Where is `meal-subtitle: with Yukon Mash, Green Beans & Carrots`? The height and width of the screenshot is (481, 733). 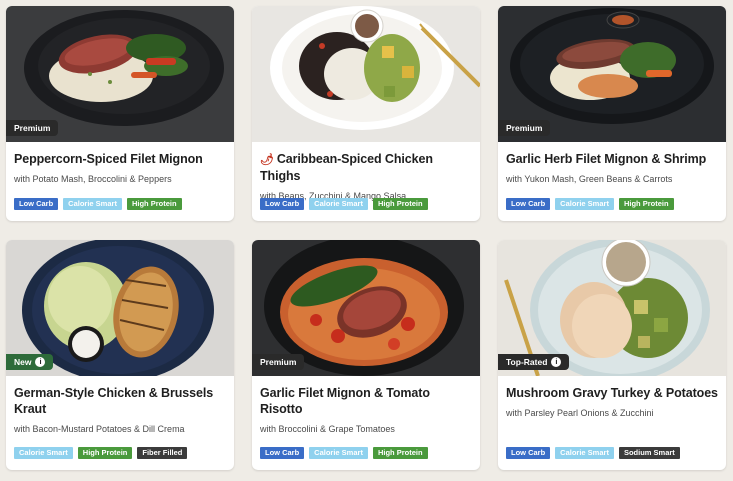
meal-subtitle: with Yukon Mash, Green Beans & Carrots is located at coordinates (589, 179).